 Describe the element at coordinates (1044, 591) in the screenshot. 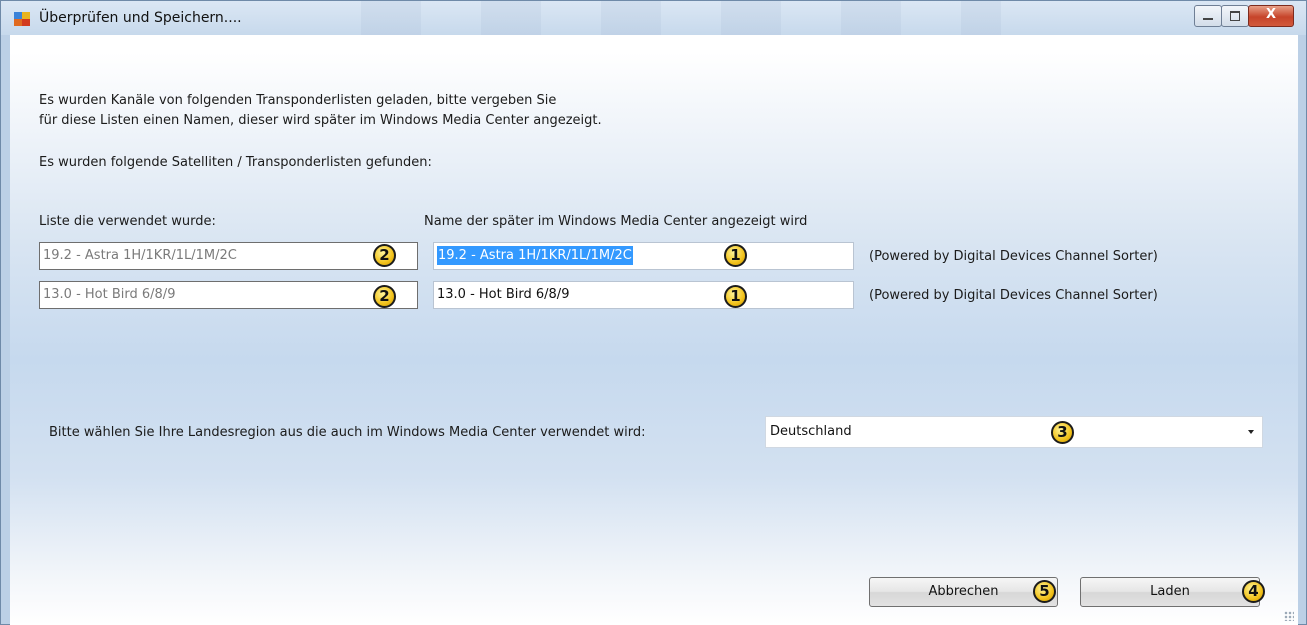

I see `badge-5-icon: 5` at that location.